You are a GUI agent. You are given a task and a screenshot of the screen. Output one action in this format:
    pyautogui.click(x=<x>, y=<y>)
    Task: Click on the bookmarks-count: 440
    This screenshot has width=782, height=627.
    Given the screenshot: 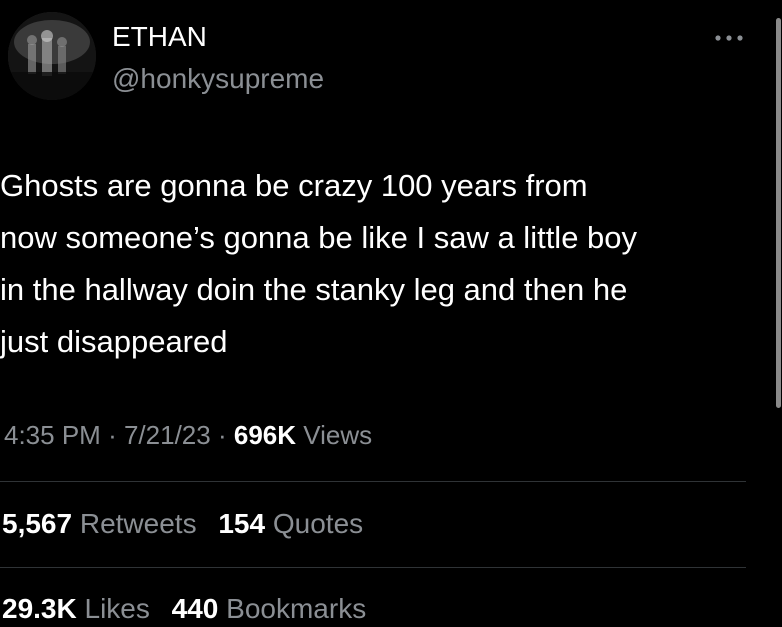 What is the action you would take?
    pyautogui.click(x=195, y=608)
    